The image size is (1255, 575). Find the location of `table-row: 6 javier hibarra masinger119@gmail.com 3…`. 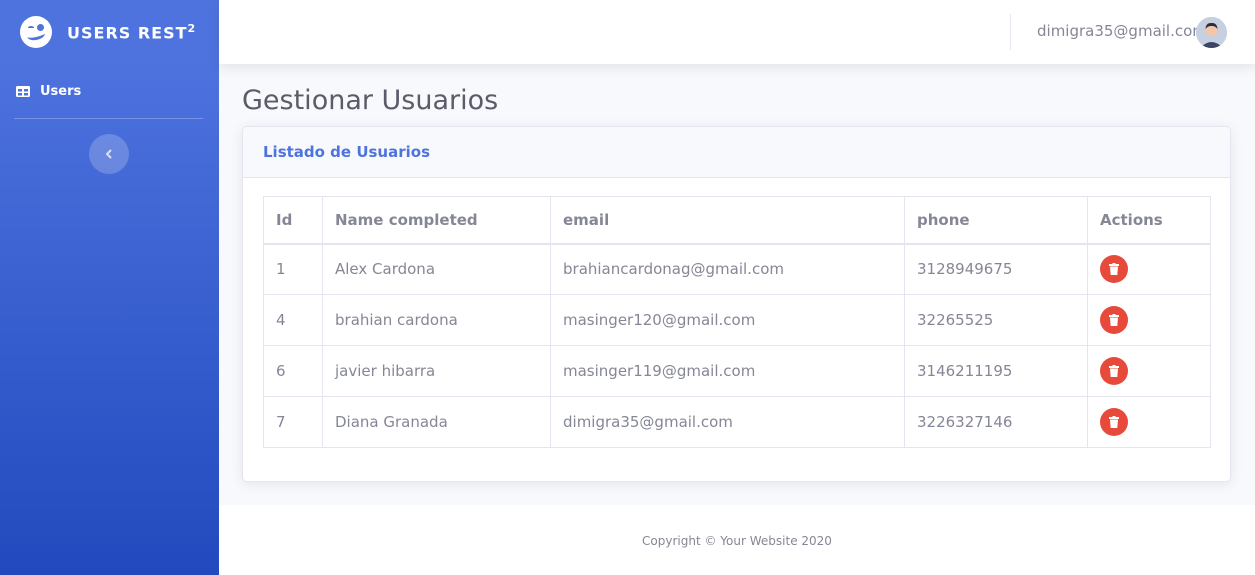

table-row: 6 javier hibarra masinger119@gmail.com 3… is located at coordinates (737, 371).